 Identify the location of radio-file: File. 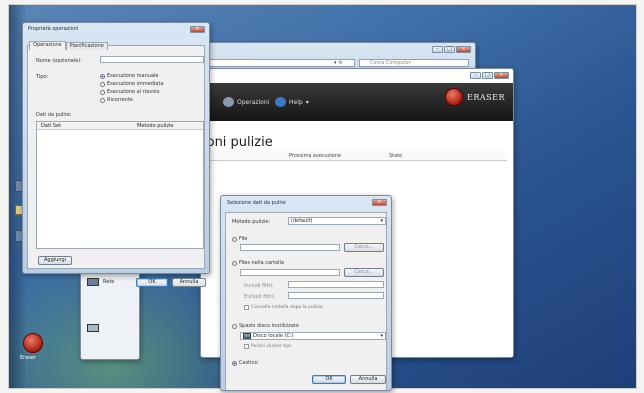
(239, 239).